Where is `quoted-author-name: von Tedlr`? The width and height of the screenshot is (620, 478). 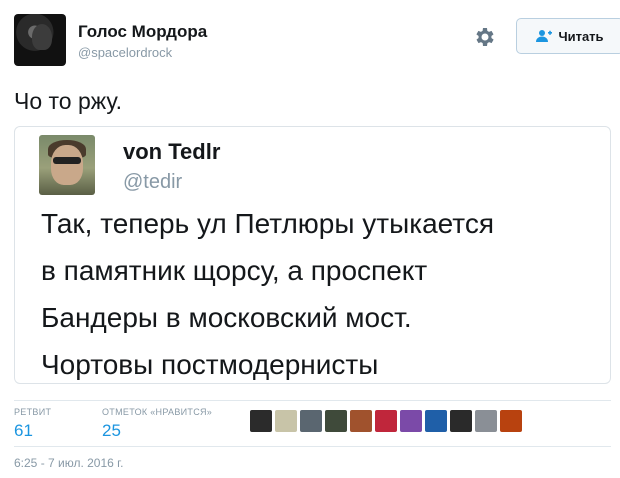
quoted-author-name: von Tedlr is located at coordinates (172, 151).